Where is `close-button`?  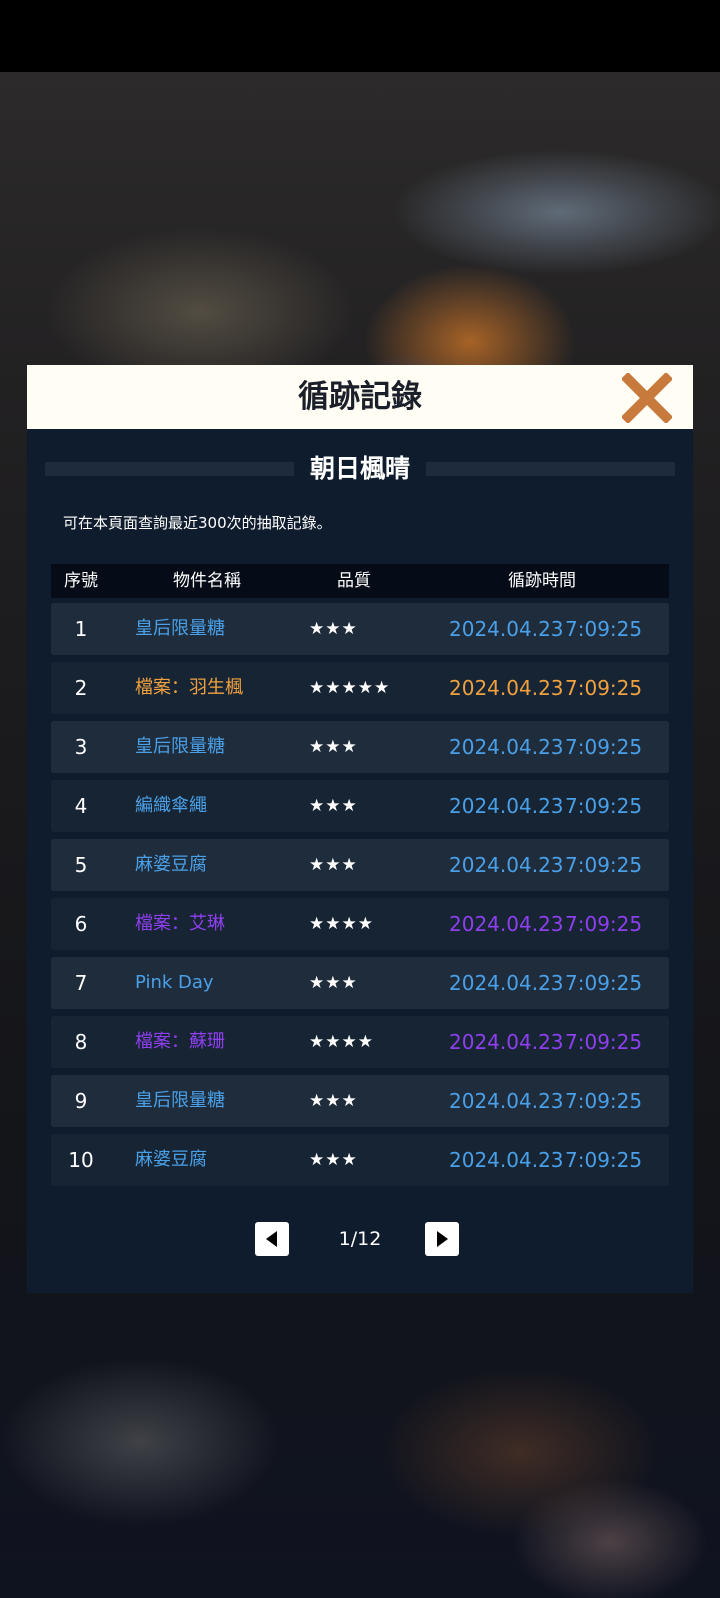
close-button is located at coordinates (647, 398).